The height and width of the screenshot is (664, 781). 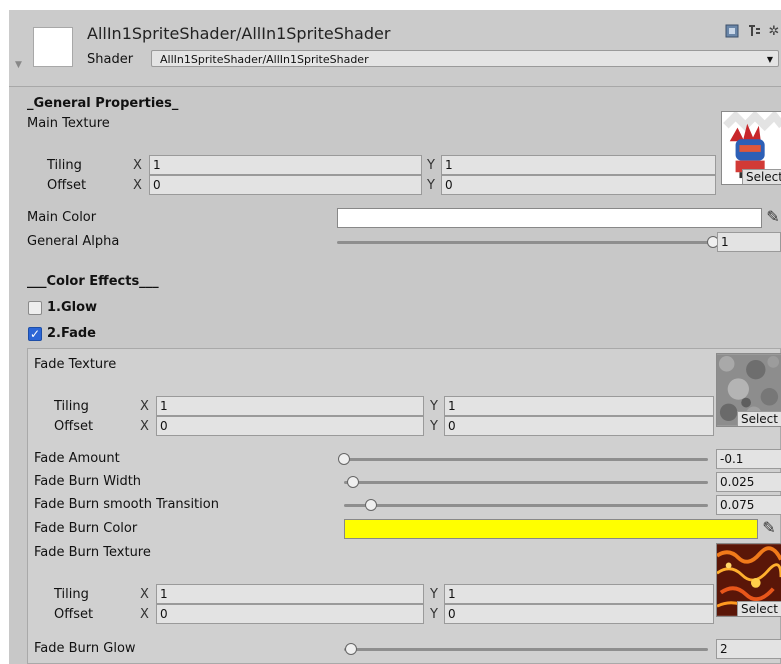 I want to click on fade-burn-width-label: Fade Burn Width, so click(x=88, y=481).